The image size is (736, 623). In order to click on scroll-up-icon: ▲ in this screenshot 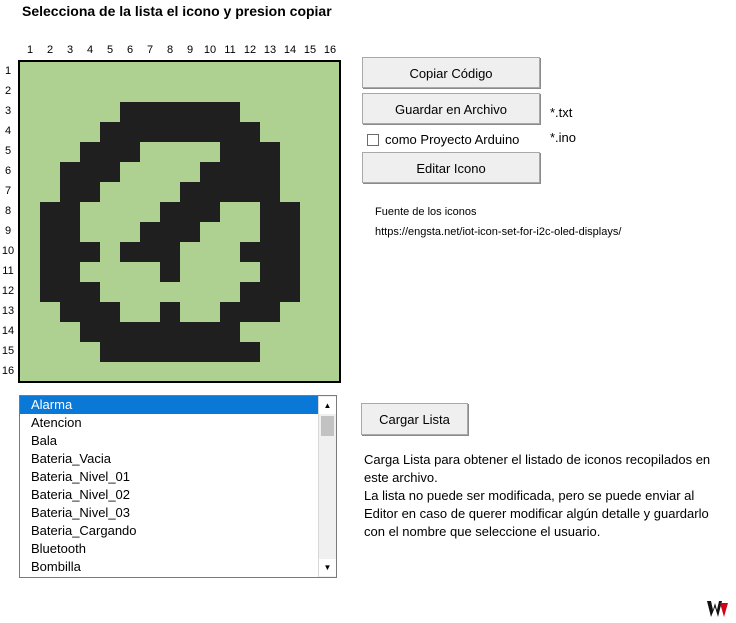, I will do `click(327, 405)`.